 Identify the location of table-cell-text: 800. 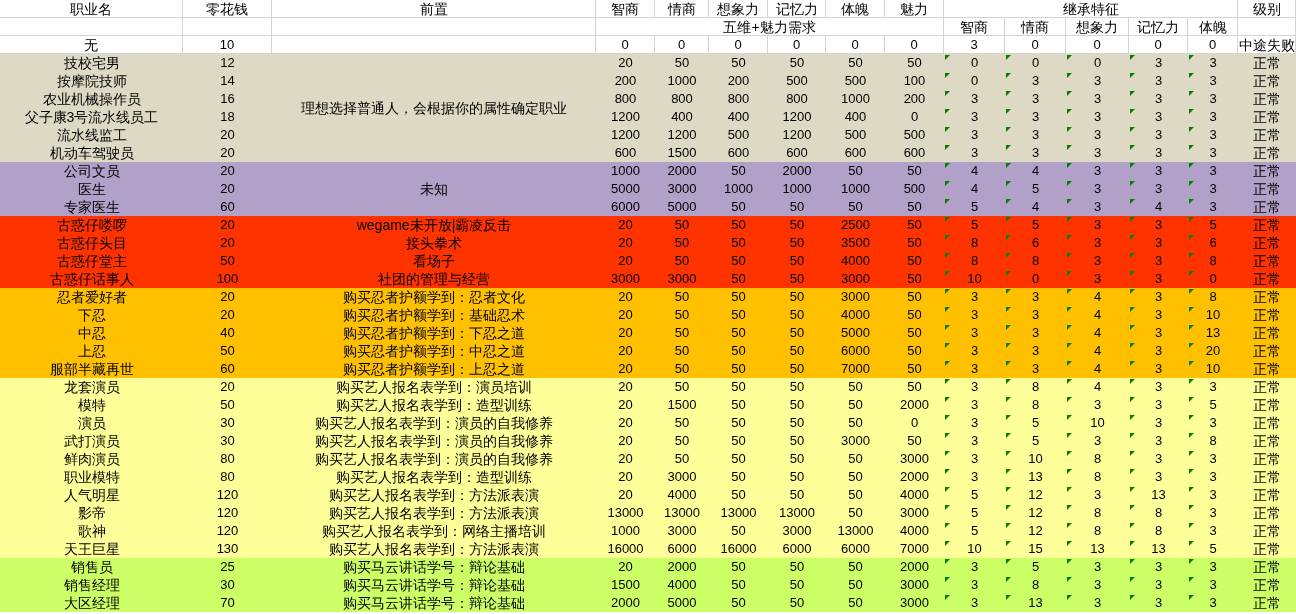
(738, 99).